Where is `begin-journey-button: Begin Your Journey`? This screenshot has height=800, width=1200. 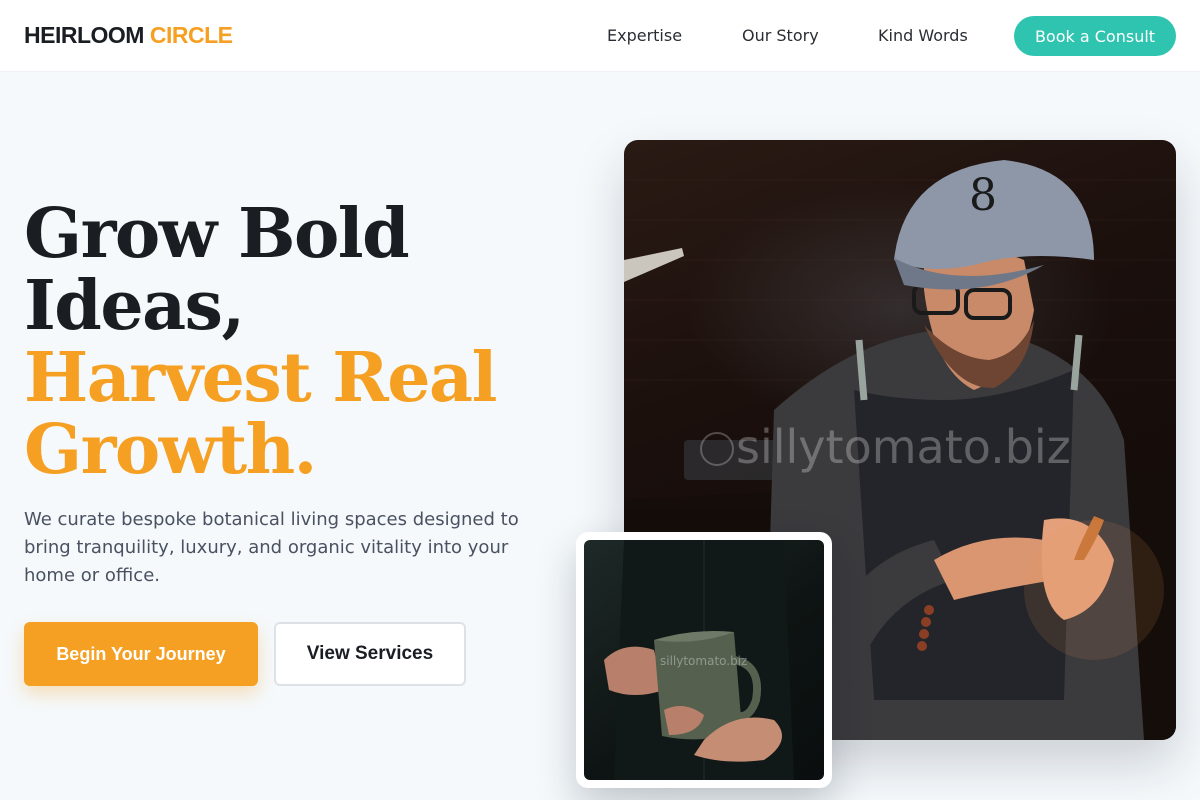 begin-journey-button: Begin Your Journey is located at coordinates (141, 654).